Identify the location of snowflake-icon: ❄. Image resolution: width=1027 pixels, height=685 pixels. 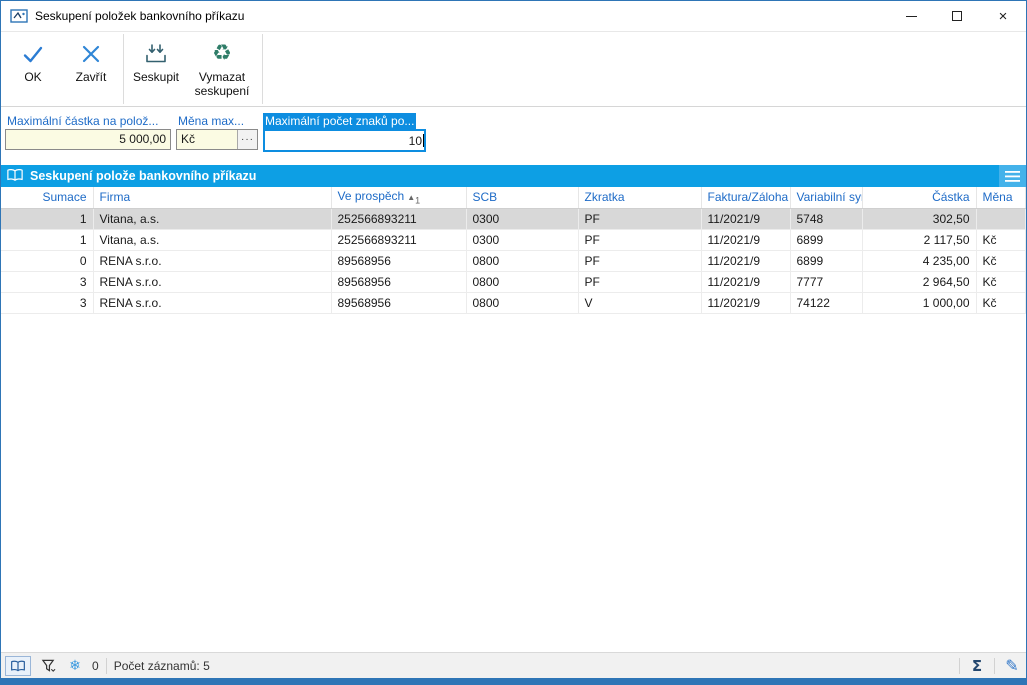
(75, 666).